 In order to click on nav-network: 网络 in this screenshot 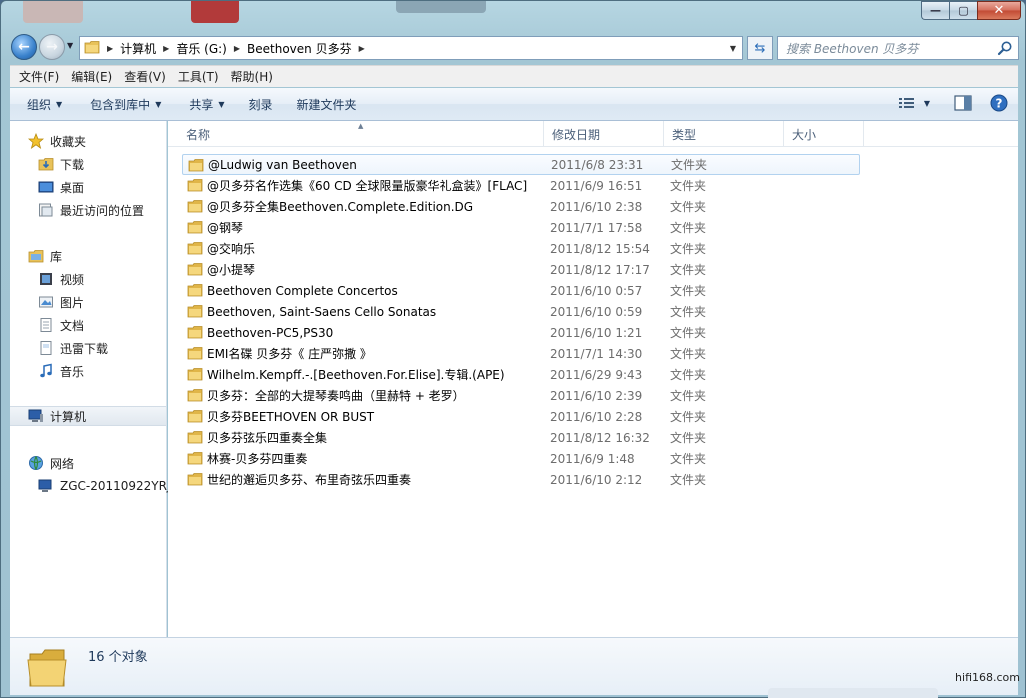, I will do `click(51, 463)`.